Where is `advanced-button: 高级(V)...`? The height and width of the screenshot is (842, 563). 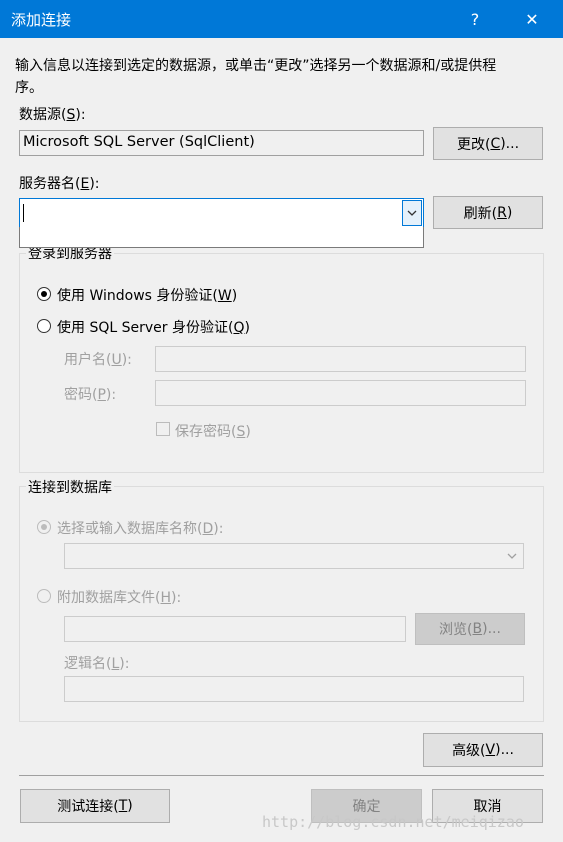
advanced-button: 高级(V)... is located at coordinates (483, 750).